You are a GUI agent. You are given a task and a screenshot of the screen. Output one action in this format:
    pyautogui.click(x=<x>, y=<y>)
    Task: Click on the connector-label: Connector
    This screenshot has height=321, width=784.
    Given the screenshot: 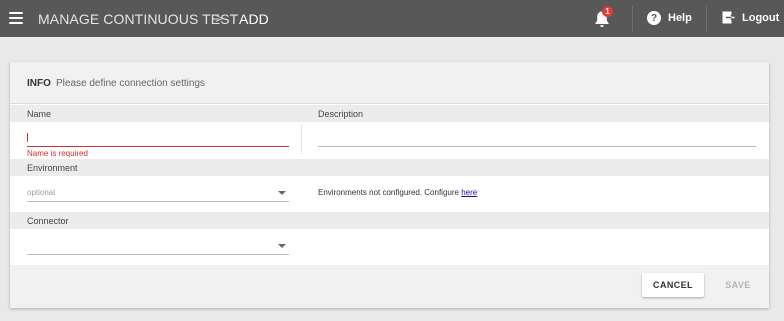 What is the action you would take?
    pyautogui.click(x=48, y=221)
    